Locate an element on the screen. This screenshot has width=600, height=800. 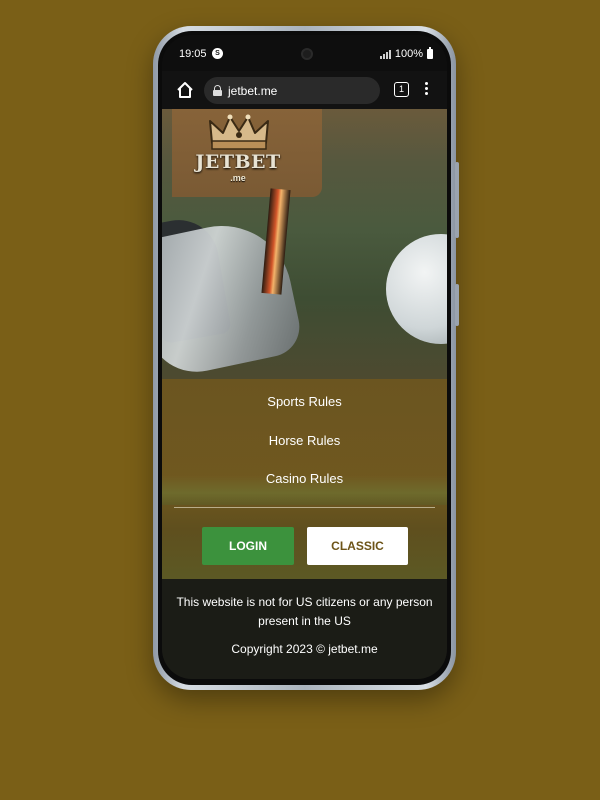
status-time: 19:05 is located at coordinates (193, 54).